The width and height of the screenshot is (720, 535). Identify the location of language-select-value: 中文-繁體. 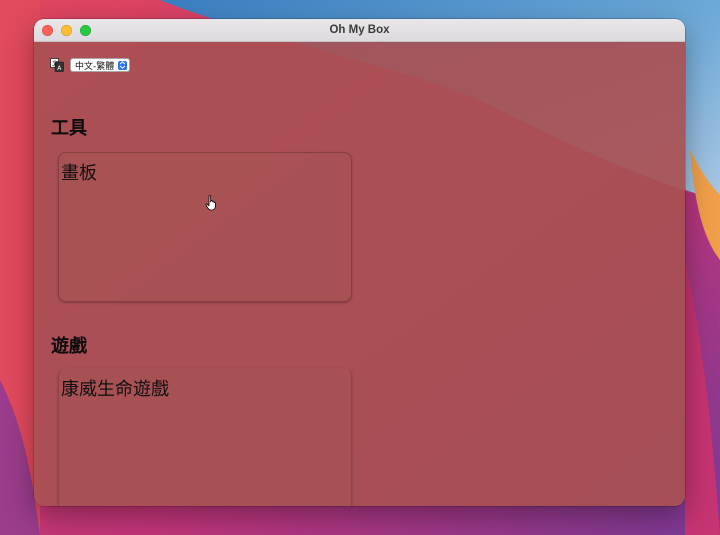
(95, 66).